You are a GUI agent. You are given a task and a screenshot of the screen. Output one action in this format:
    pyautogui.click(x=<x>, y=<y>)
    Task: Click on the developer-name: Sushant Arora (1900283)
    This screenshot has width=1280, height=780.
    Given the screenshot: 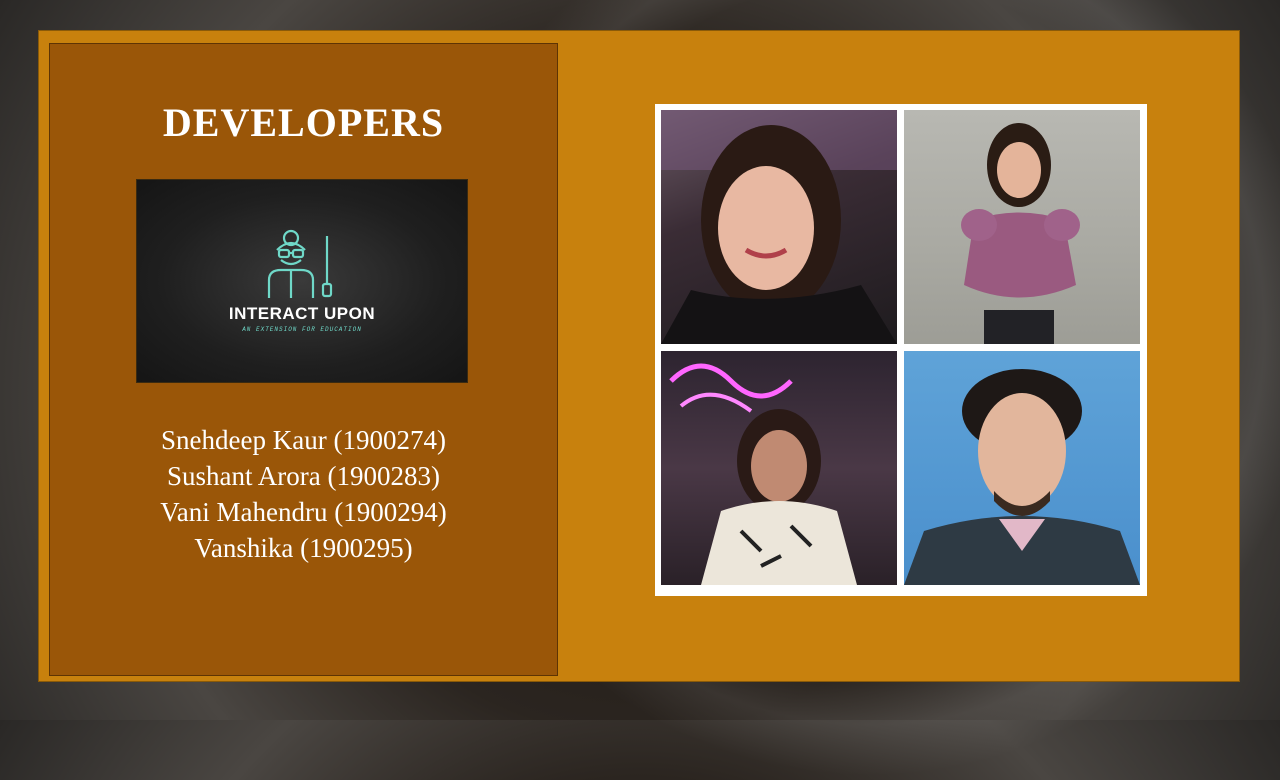 What is the action you would take?
    pyautogui.click(x=303, y=476)
    